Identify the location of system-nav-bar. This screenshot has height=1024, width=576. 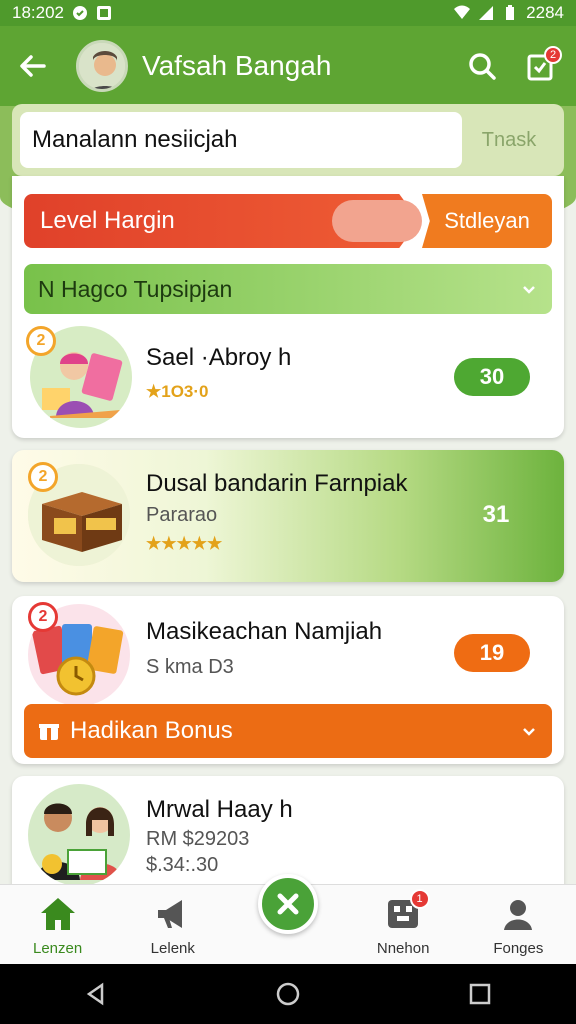
(288, 994).